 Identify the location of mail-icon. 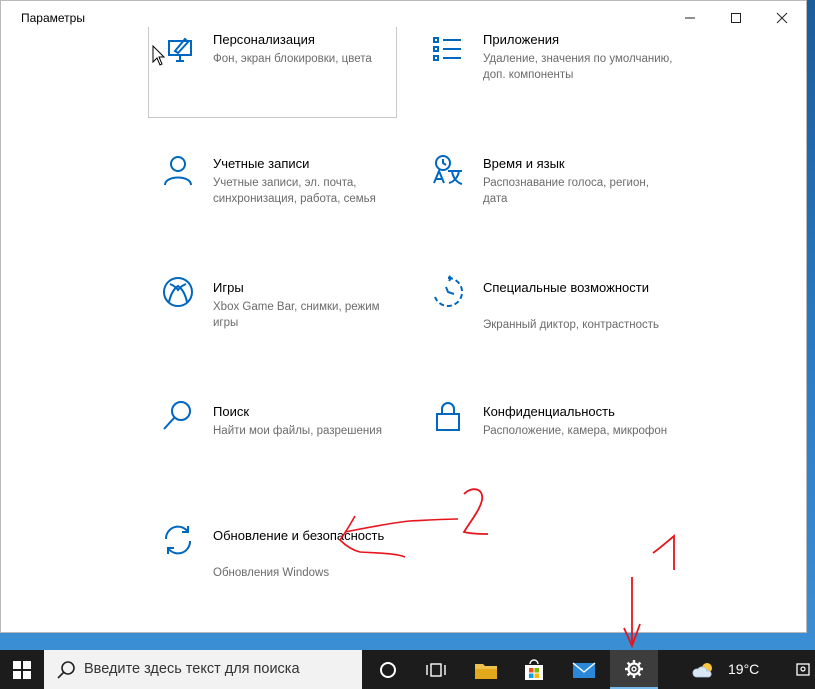
(584, 669).